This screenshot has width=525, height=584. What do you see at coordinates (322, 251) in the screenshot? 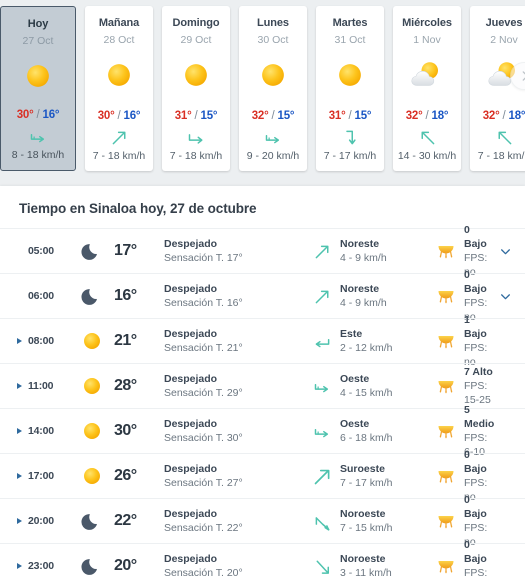
I see `arrow-northeast-icon` at bounding box center [322, 251].